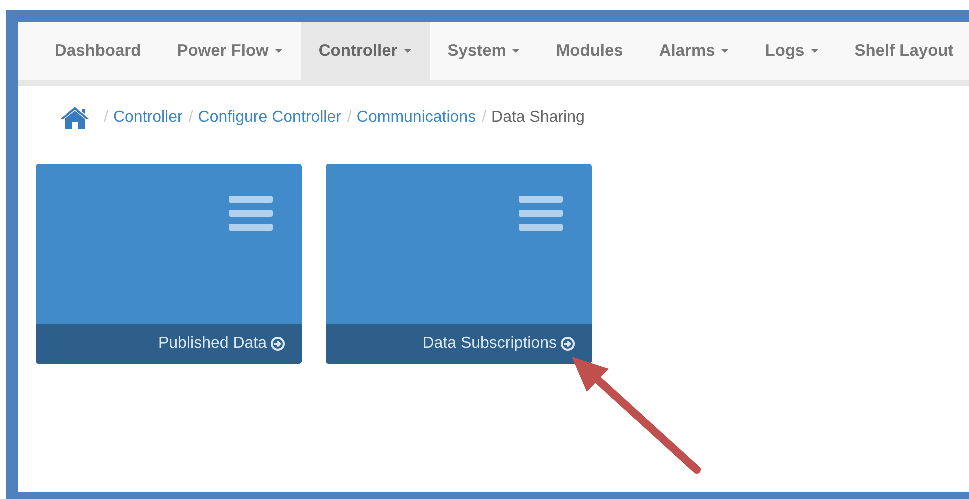  What do you see at coordinates (459, 344) in the screenshot?
I see `tile-link: Data Subscriptions` at bounding box center [459, 344].